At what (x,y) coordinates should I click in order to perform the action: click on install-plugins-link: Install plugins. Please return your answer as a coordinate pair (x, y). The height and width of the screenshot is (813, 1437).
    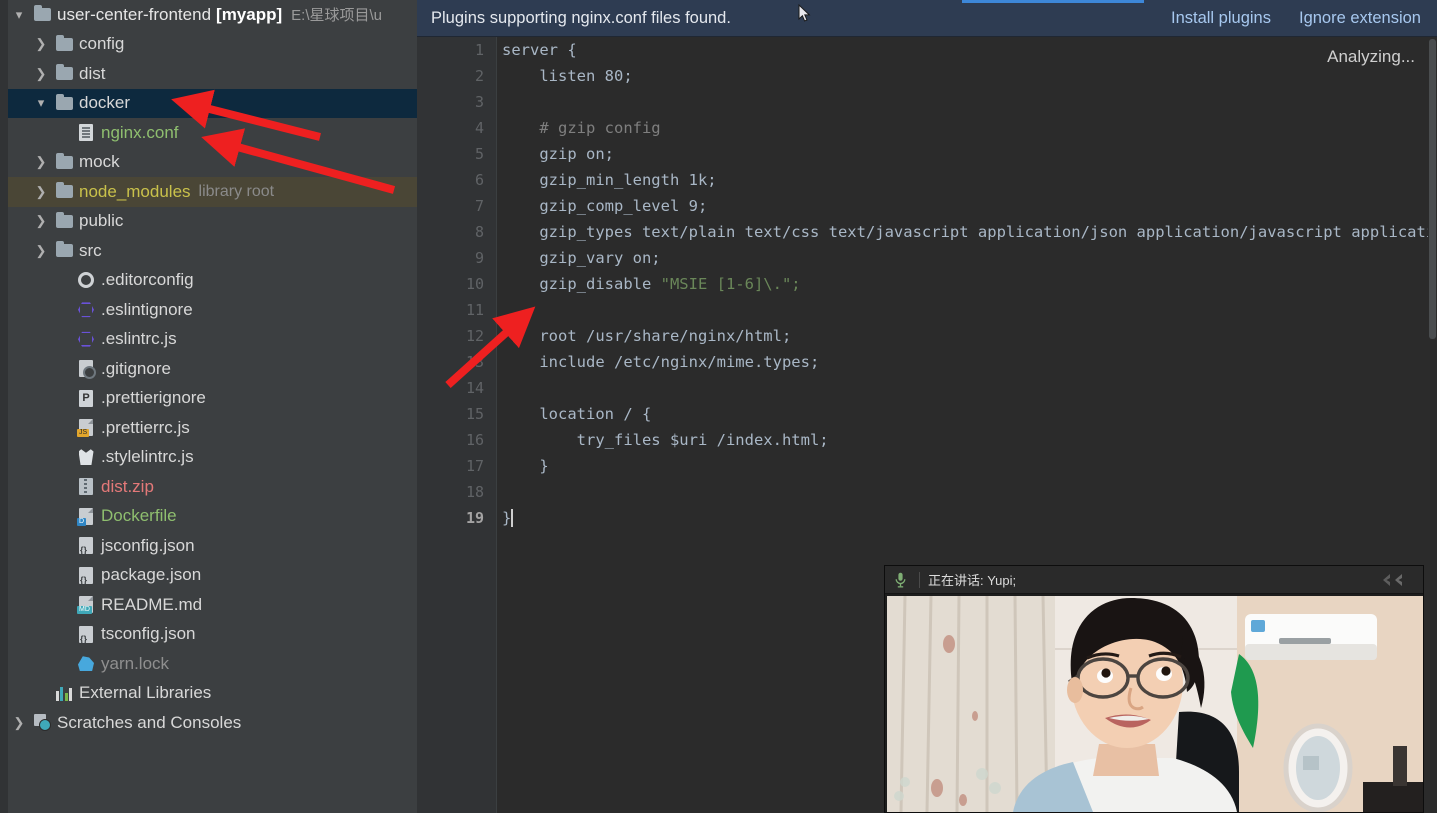
    Looking at the image, I should click on (1221, 18).